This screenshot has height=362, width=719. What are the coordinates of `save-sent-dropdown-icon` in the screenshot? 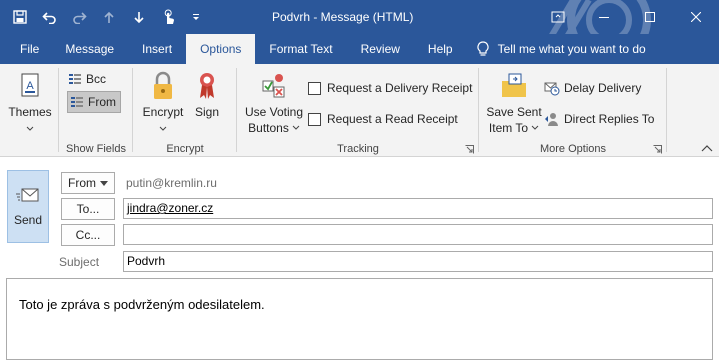 It's located at (535, 127).